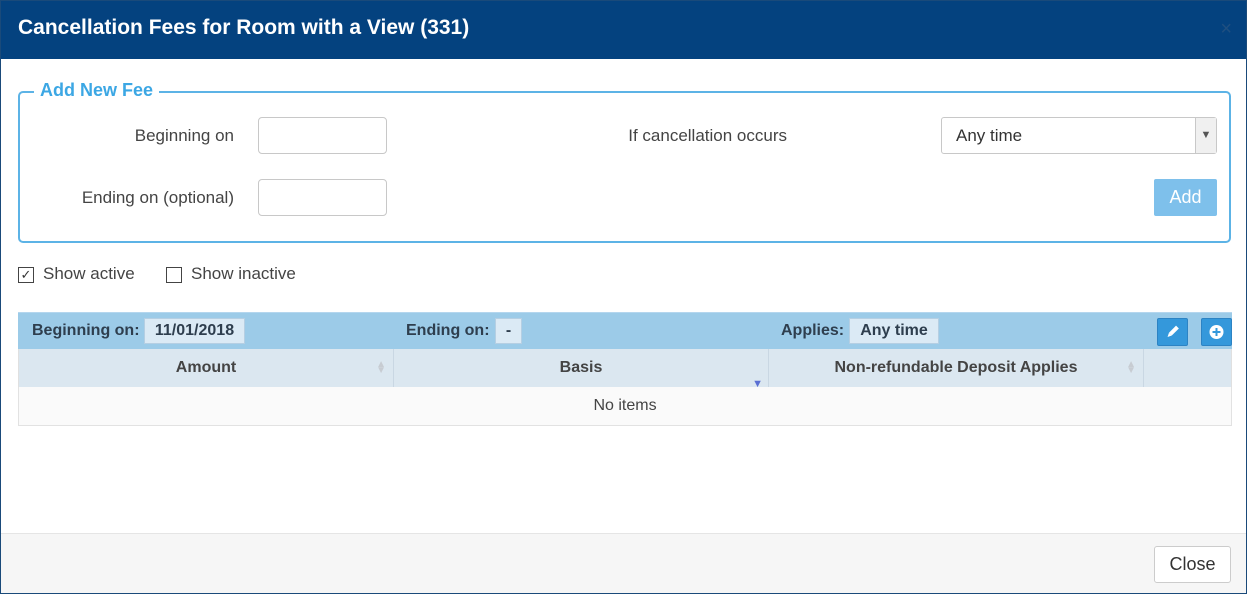 The image size is (1247, 594). I want to click on ending-on-input, so click(322, 197).